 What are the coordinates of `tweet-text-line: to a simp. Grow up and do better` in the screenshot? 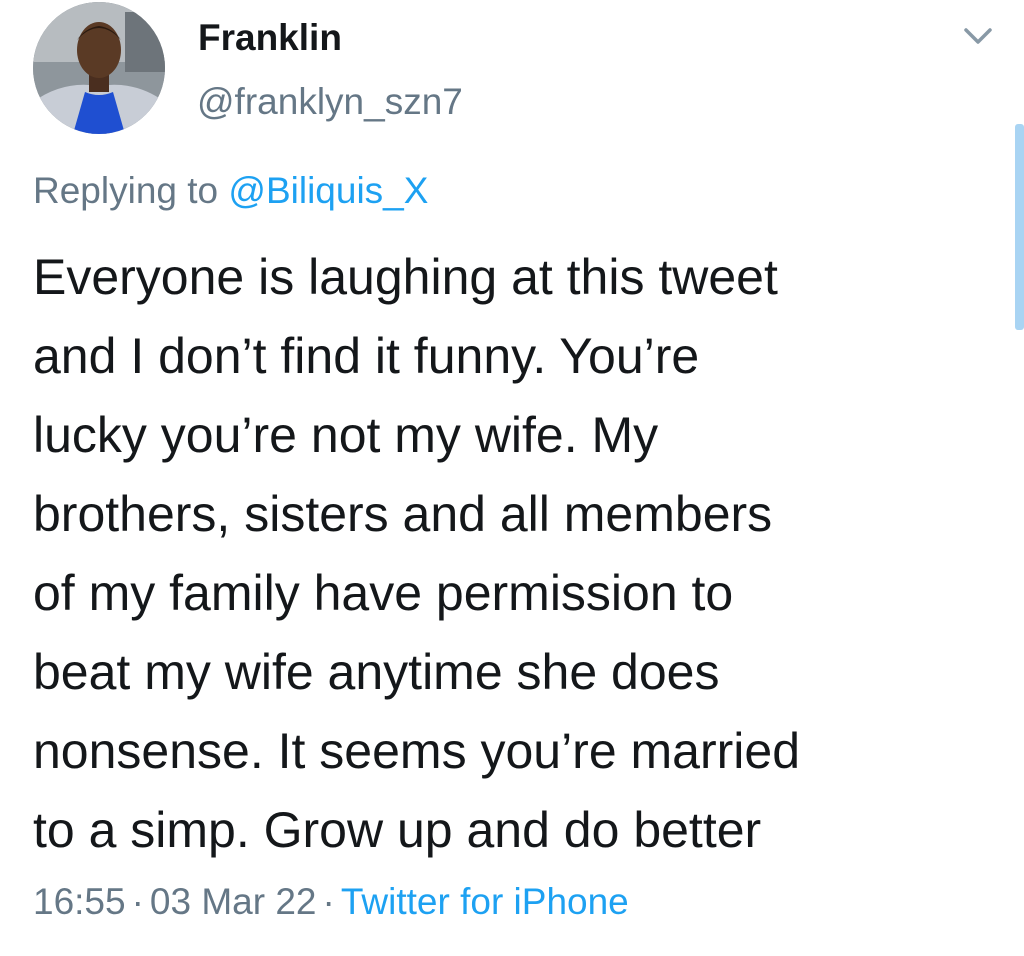 It's located at (397, 830).